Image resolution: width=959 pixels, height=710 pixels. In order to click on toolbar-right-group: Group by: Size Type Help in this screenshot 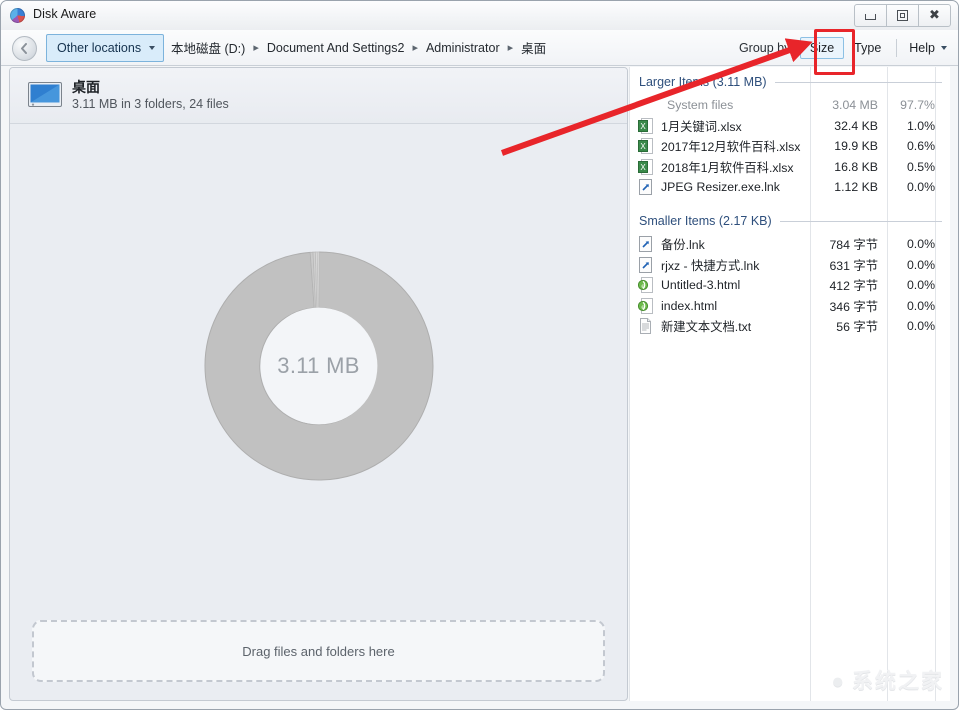, I will do `click(845, 47)`.